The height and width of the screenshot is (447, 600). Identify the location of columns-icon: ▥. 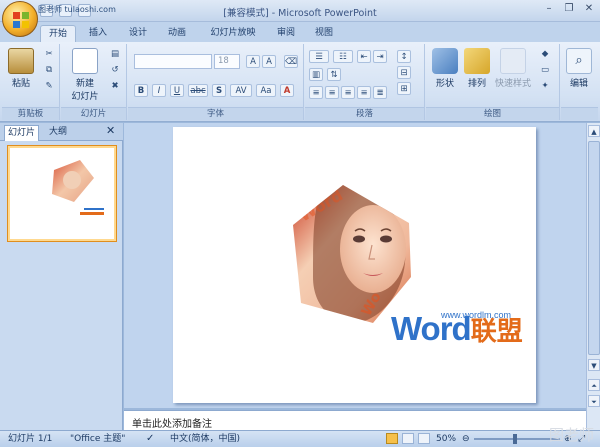
(316, 74).